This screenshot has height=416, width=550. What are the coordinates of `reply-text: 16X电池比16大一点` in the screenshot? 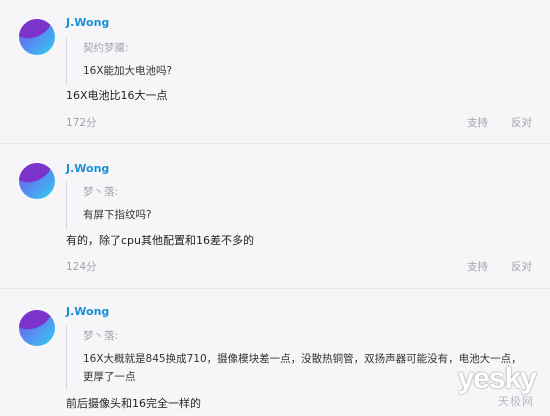 It's located at (117, 95).